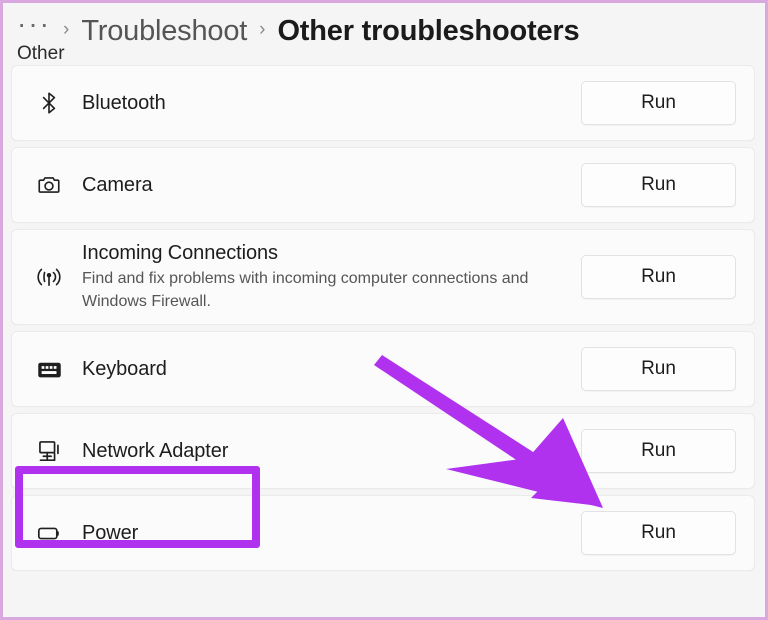 Image resolution: width=768 pixels, height=620 pixels. What do you see at coordinates (49, 103) in the screenshot?
I see `bluetooth-icon` at bounding box center [49, 103].